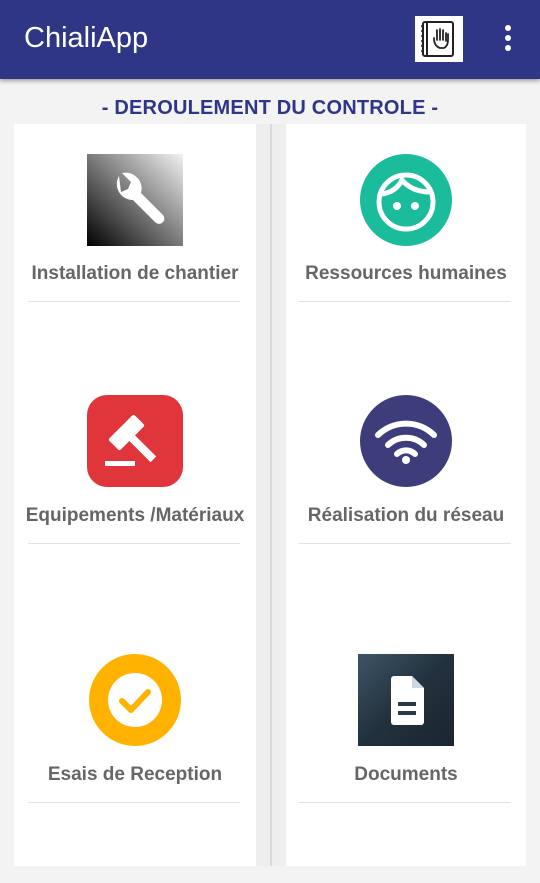 The height and width of the screenshot is (883, 540). Describe the element at coordinates (406, 754) in the screenshot. I see `tile-documents: Documents` at that location.